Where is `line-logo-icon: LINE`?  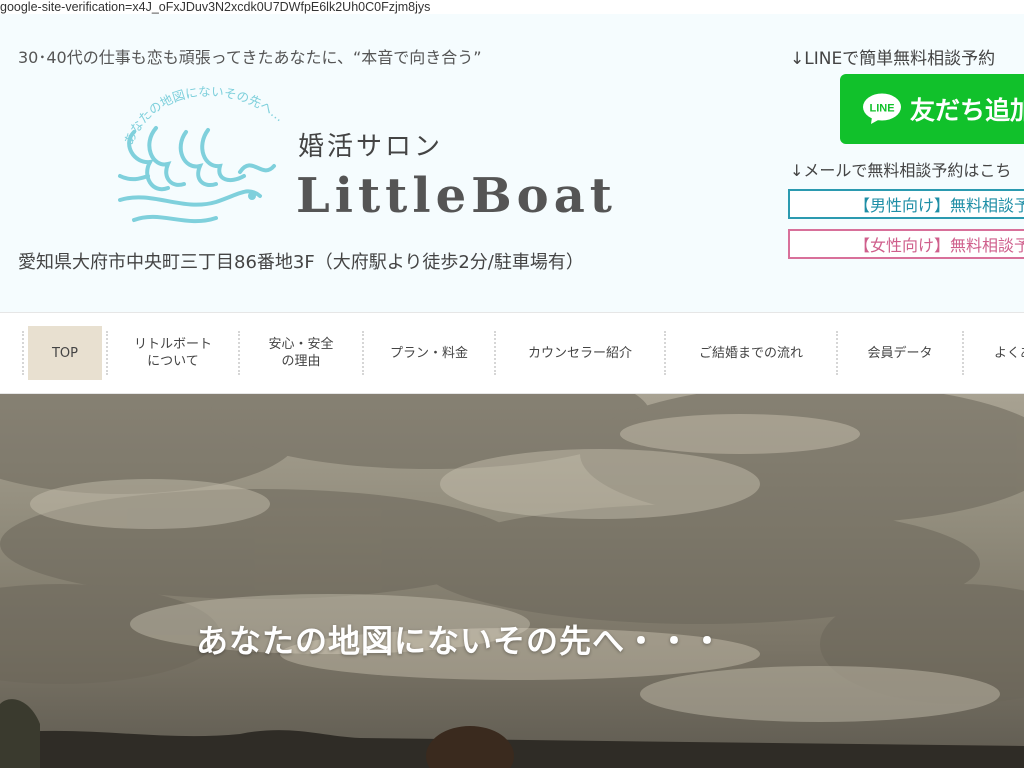 line-logo-icon: LINE is located at coordinates (882, 108).